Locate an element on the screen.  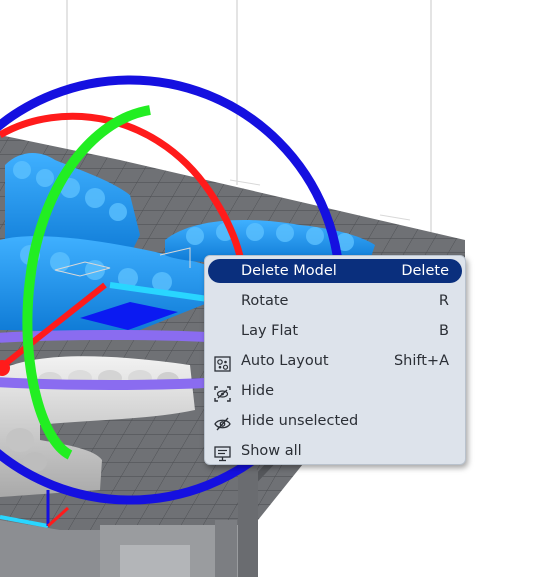
menu-item-hide-unselected: Hide unselected is located at coordinates (335, 421).